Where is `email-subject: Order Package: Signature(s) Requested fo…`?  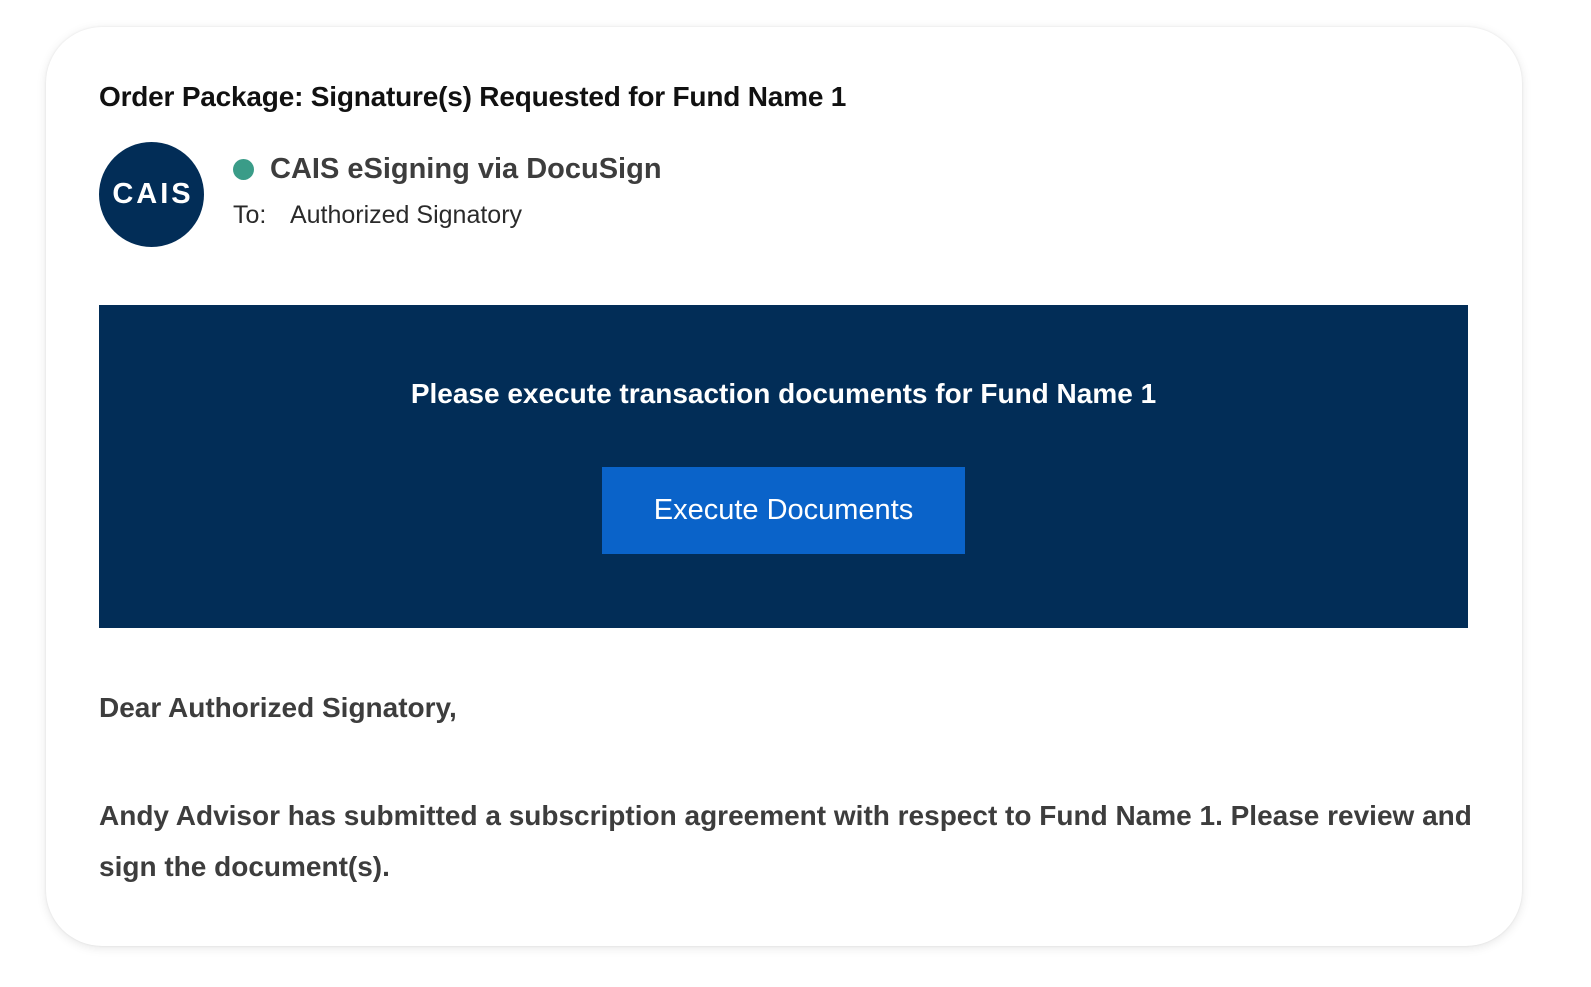
email-subject: Order Package: Signature(s) Requested fo… is located at coordinates (473, 96).